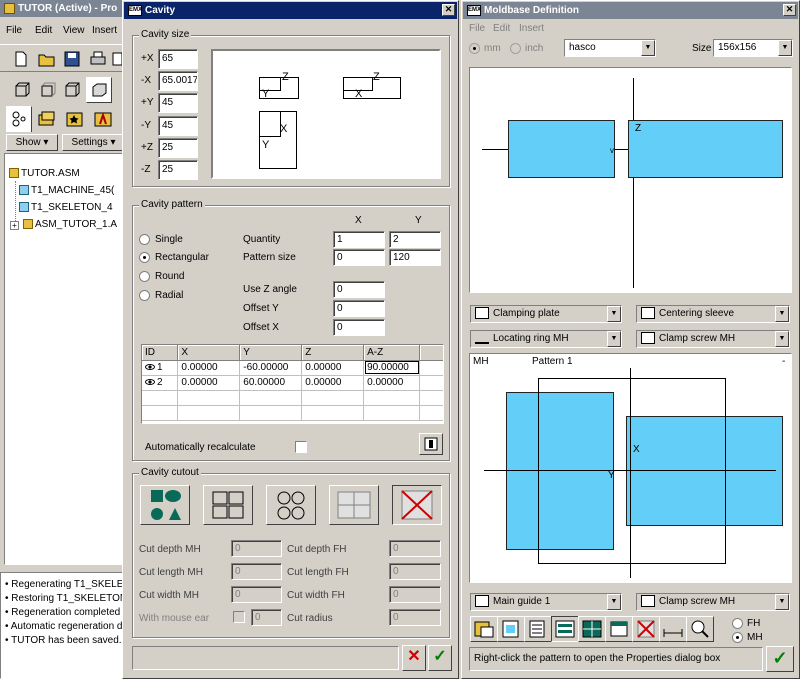 This screenshot has width=800, height=679. I want to click on cutout-free-shapes-button, so click(165, 505).